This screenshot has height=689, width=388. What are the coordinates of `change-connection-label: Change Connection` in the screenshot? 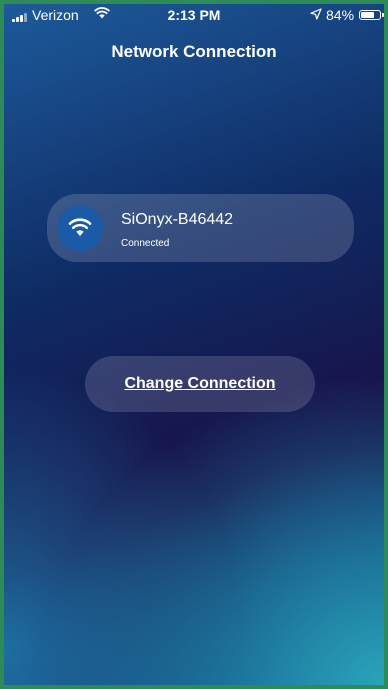 It's located at (200, 383).